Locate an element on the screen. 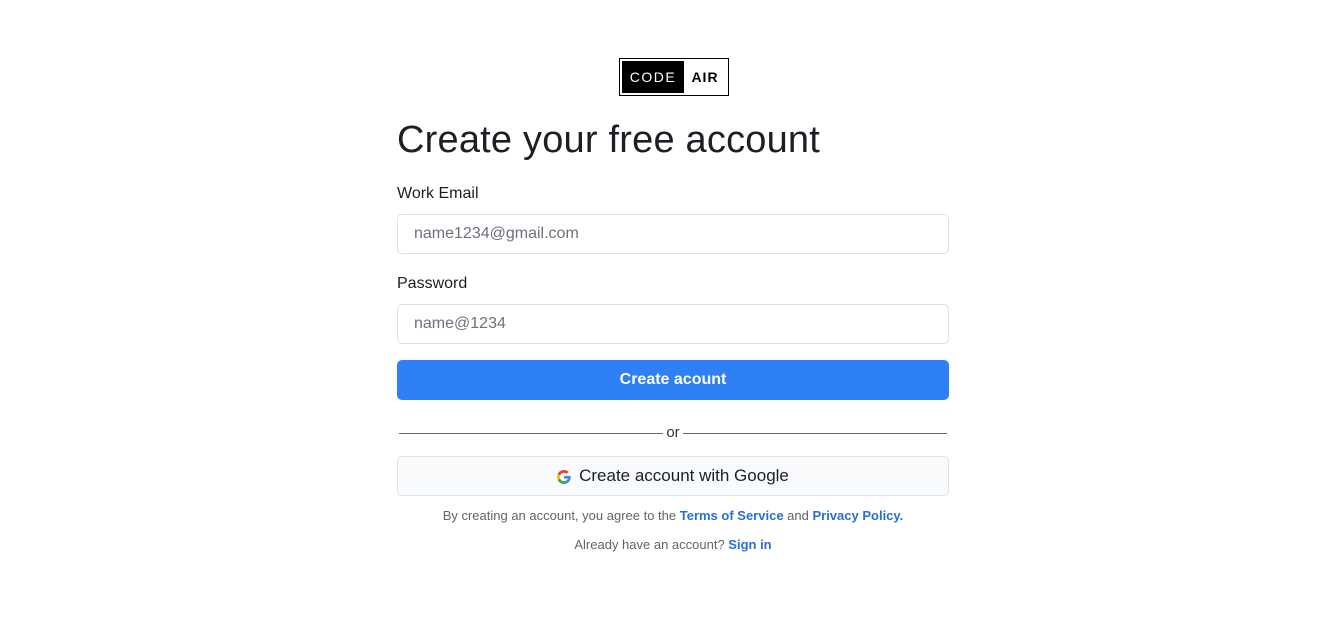 The height and width of the screenshot is (627, 1344). email-label: Work Email is located at coordinates (438, 193).